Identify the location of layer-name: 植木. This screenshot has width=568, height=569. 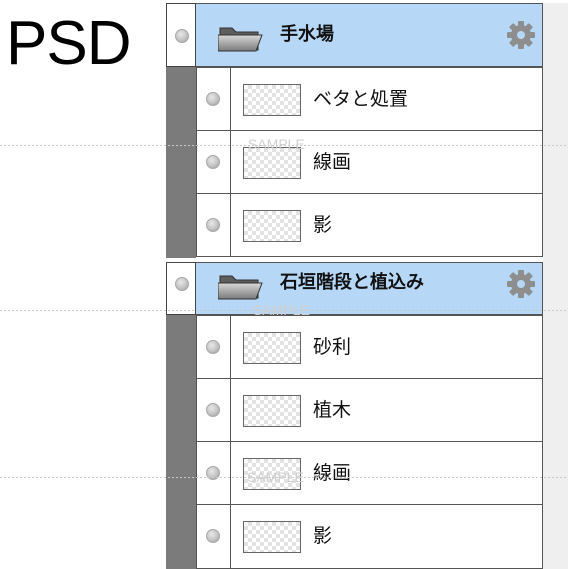
(332, 410).